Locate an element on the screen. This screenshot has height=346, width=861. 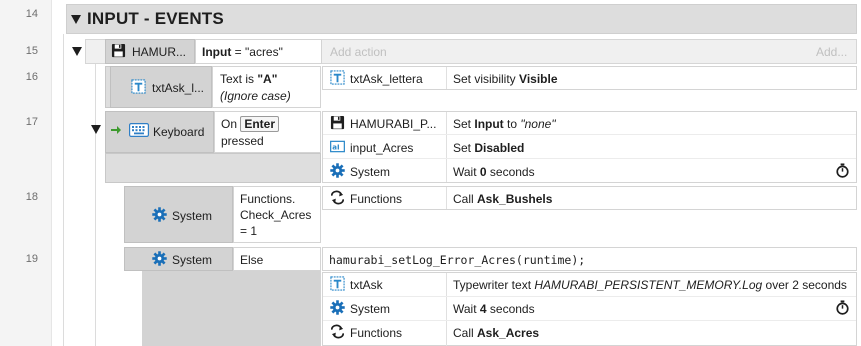
action-text: Set Input to "none" is located at coordinates (504, 124).